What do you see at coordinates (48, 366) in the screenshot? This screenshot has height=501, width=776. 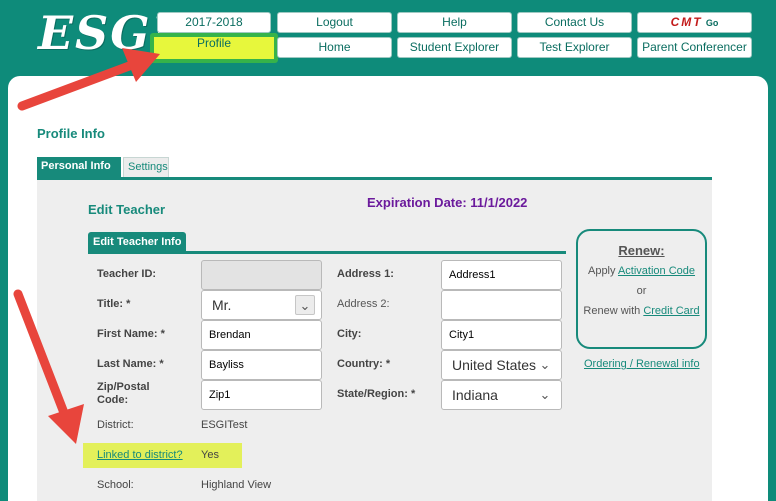 I see `arrow-to-linked` at bounding box center [48, 366].